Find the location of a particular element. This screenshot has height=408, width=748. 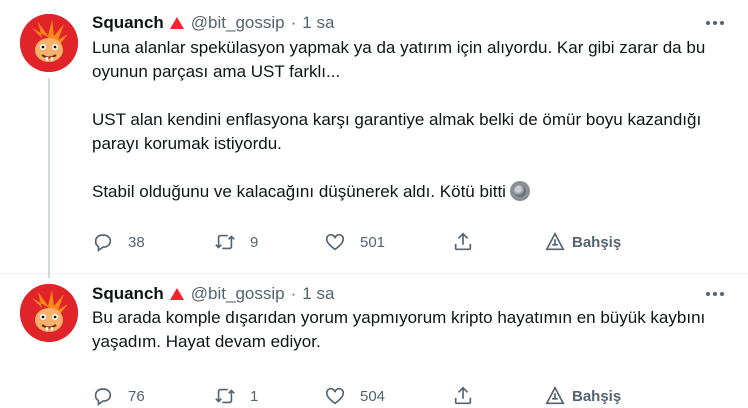

like-count: 504 is located at coordinates (373, 396).